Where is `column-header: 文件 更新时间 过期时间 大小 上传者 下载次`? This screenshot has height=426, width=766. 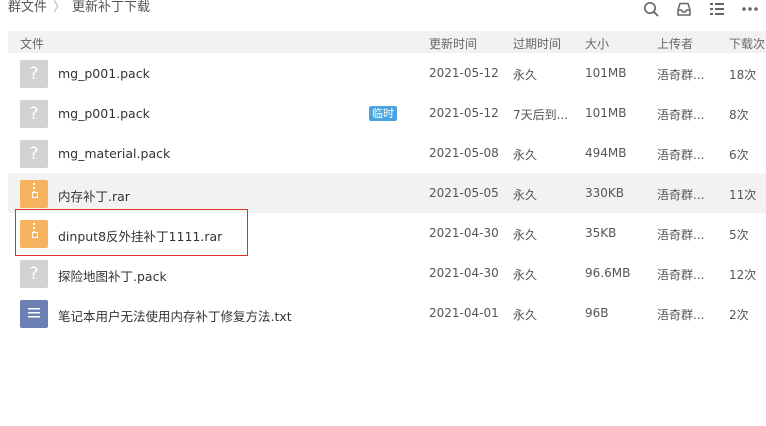 column-header: 文件 更新时间 过期时间 大小 上传者 下载次 is located at coordinates (387, 42).